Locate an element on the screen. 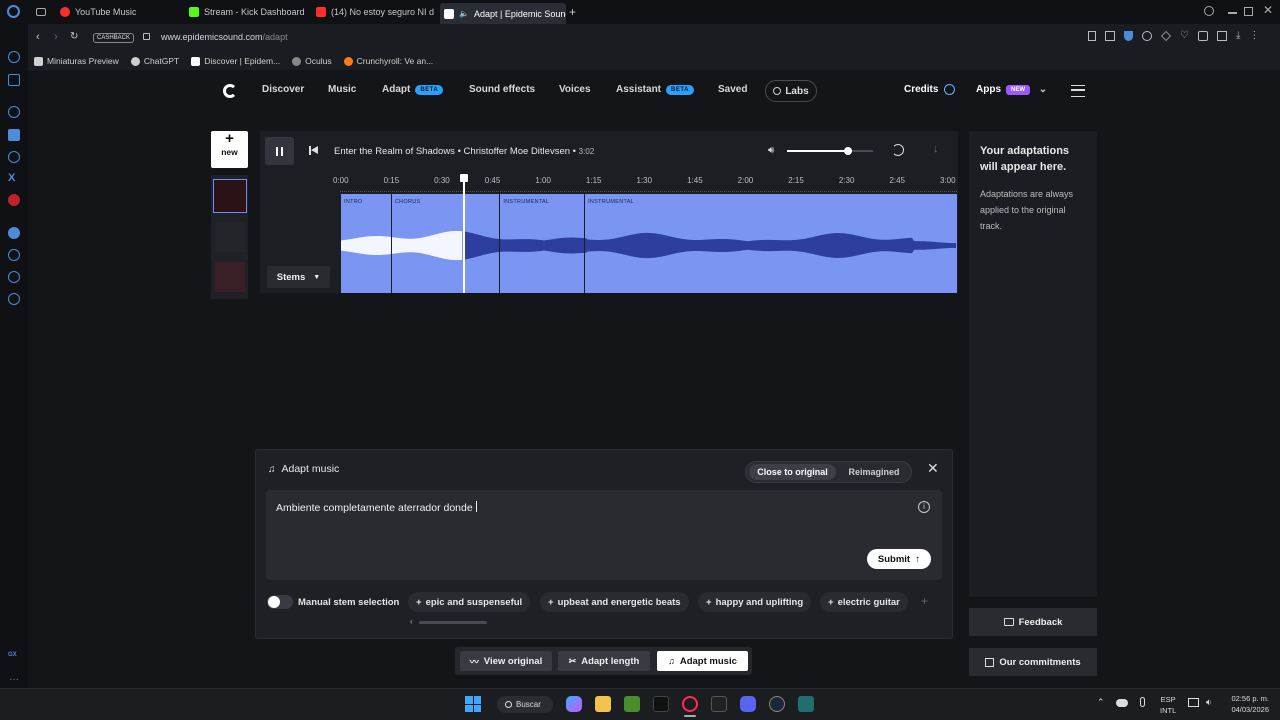 The image size is (1280, 720). volume-knob is located at coordinates (848, 151).